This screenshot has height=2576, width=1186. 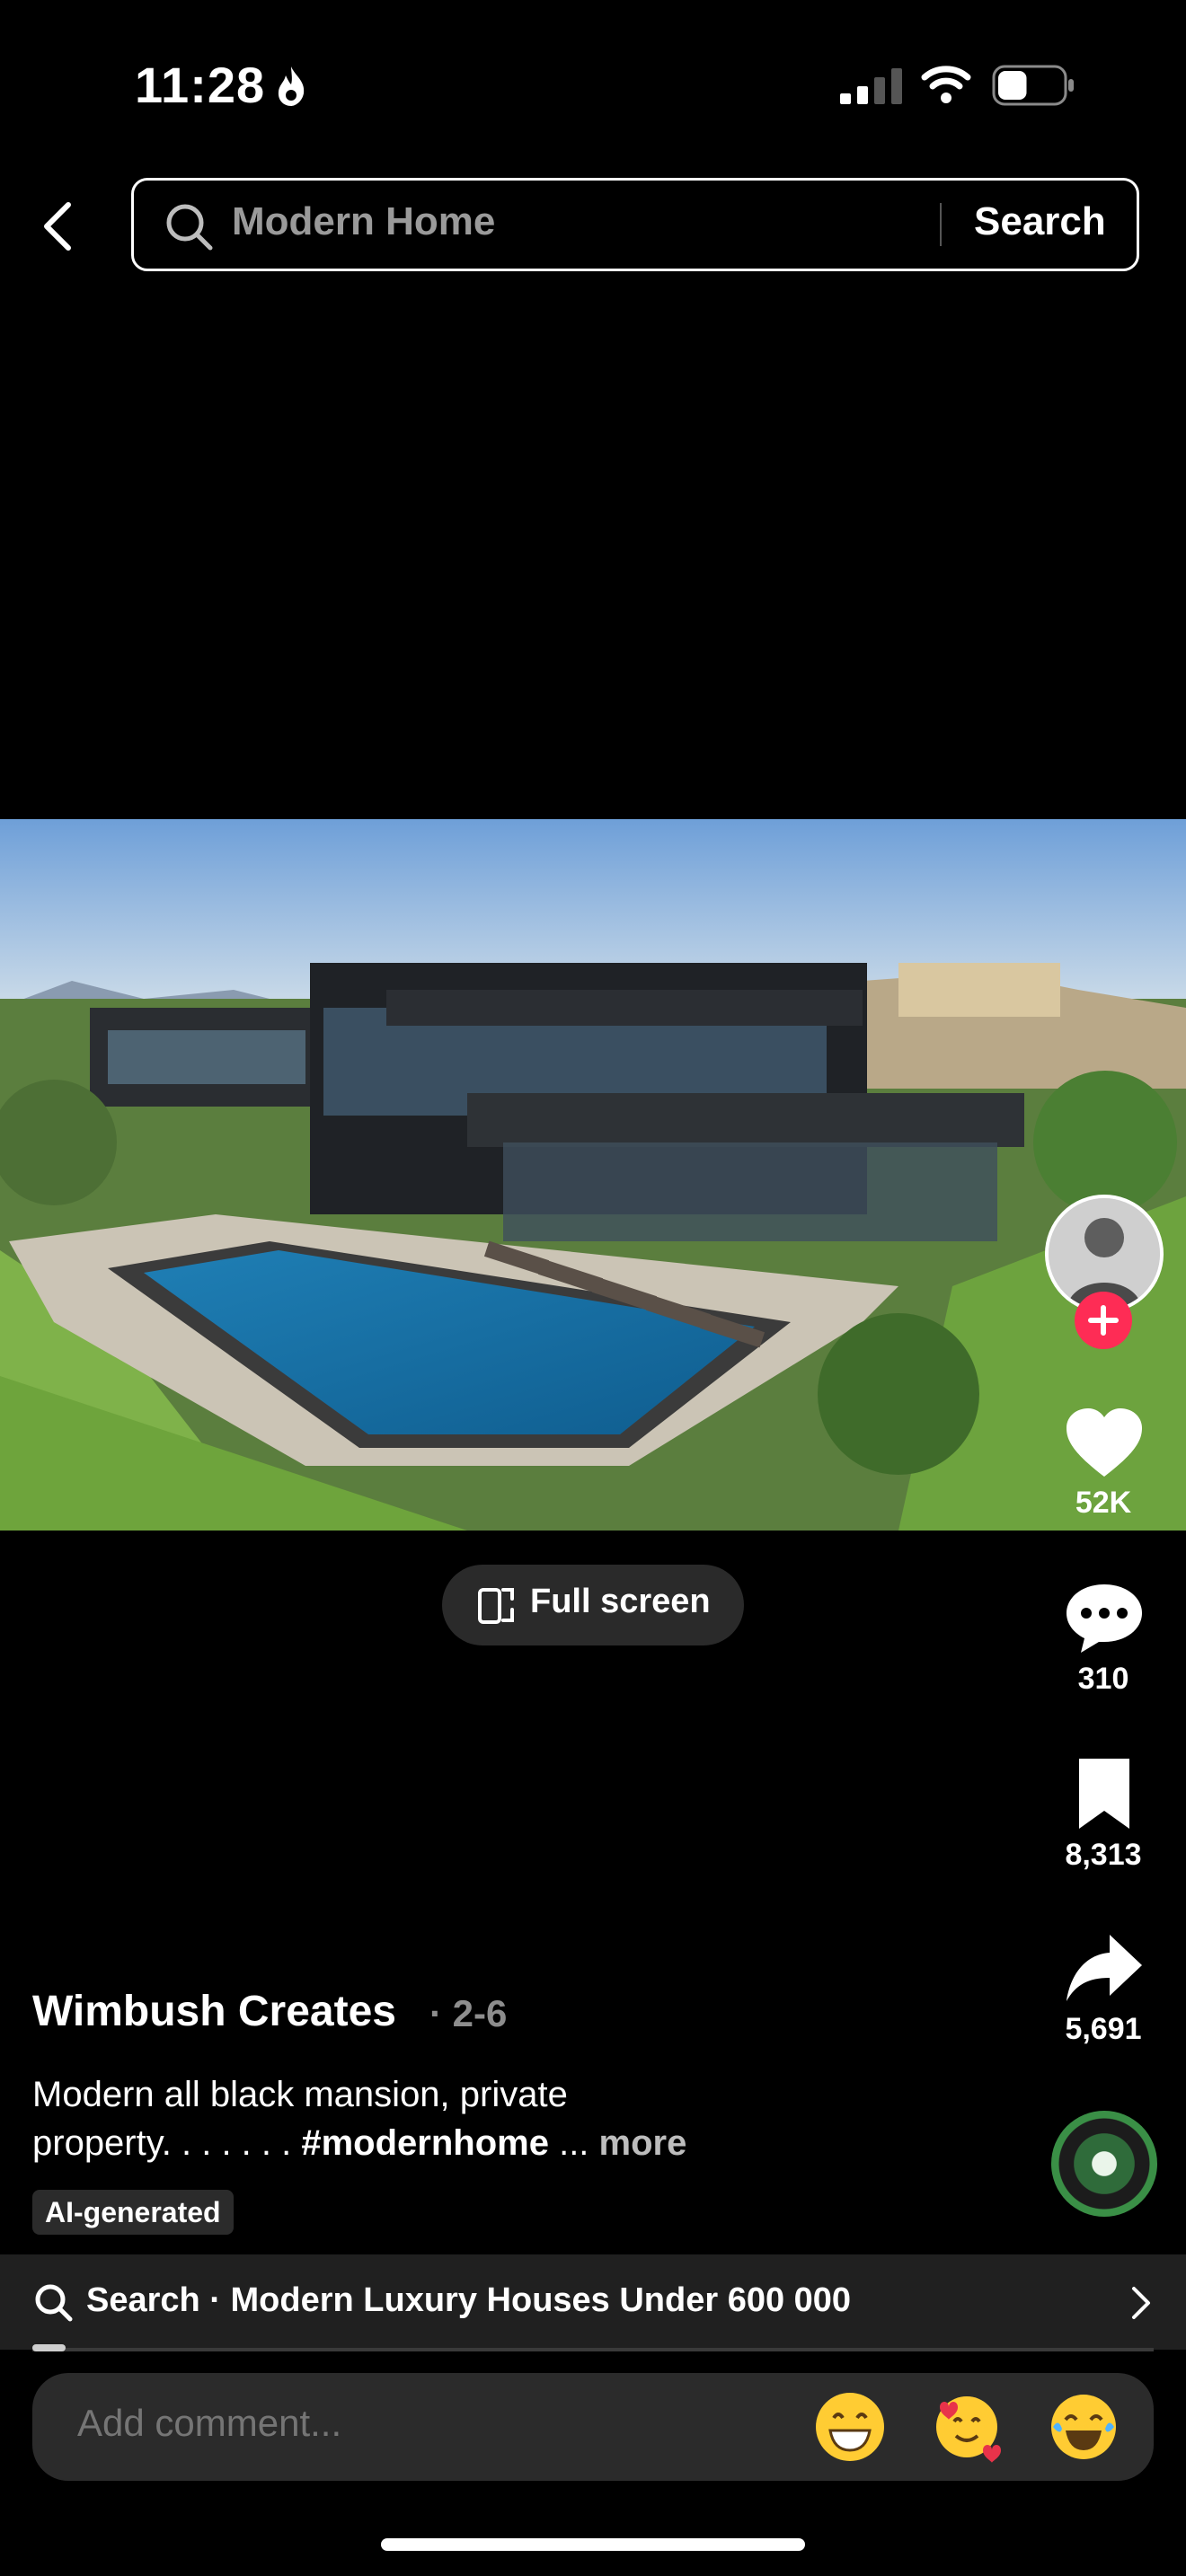 What do you see at coordinates (1103, 1679) in the screenshot?
I see `comment-count: 310` at bounding box center [1103, 1679].